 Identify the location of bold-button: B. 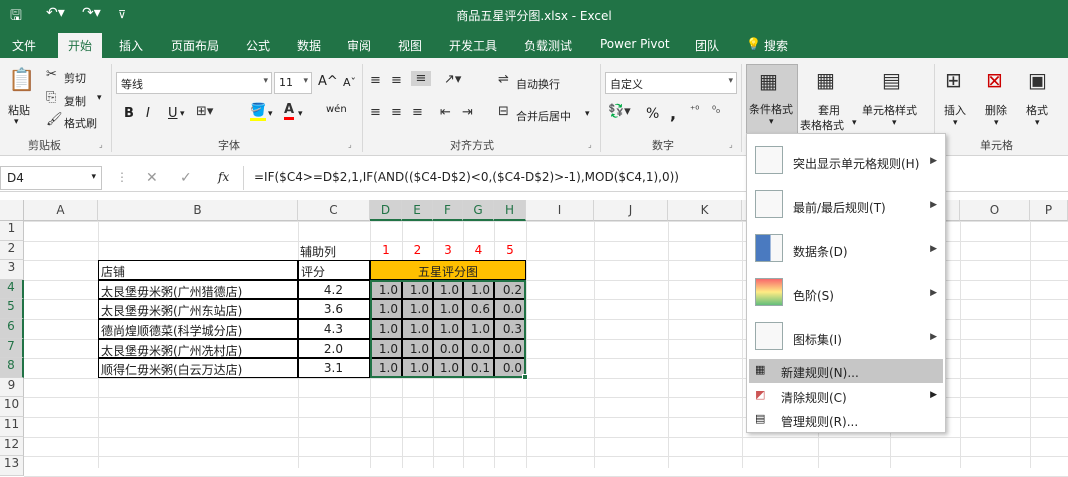
(129, 113).